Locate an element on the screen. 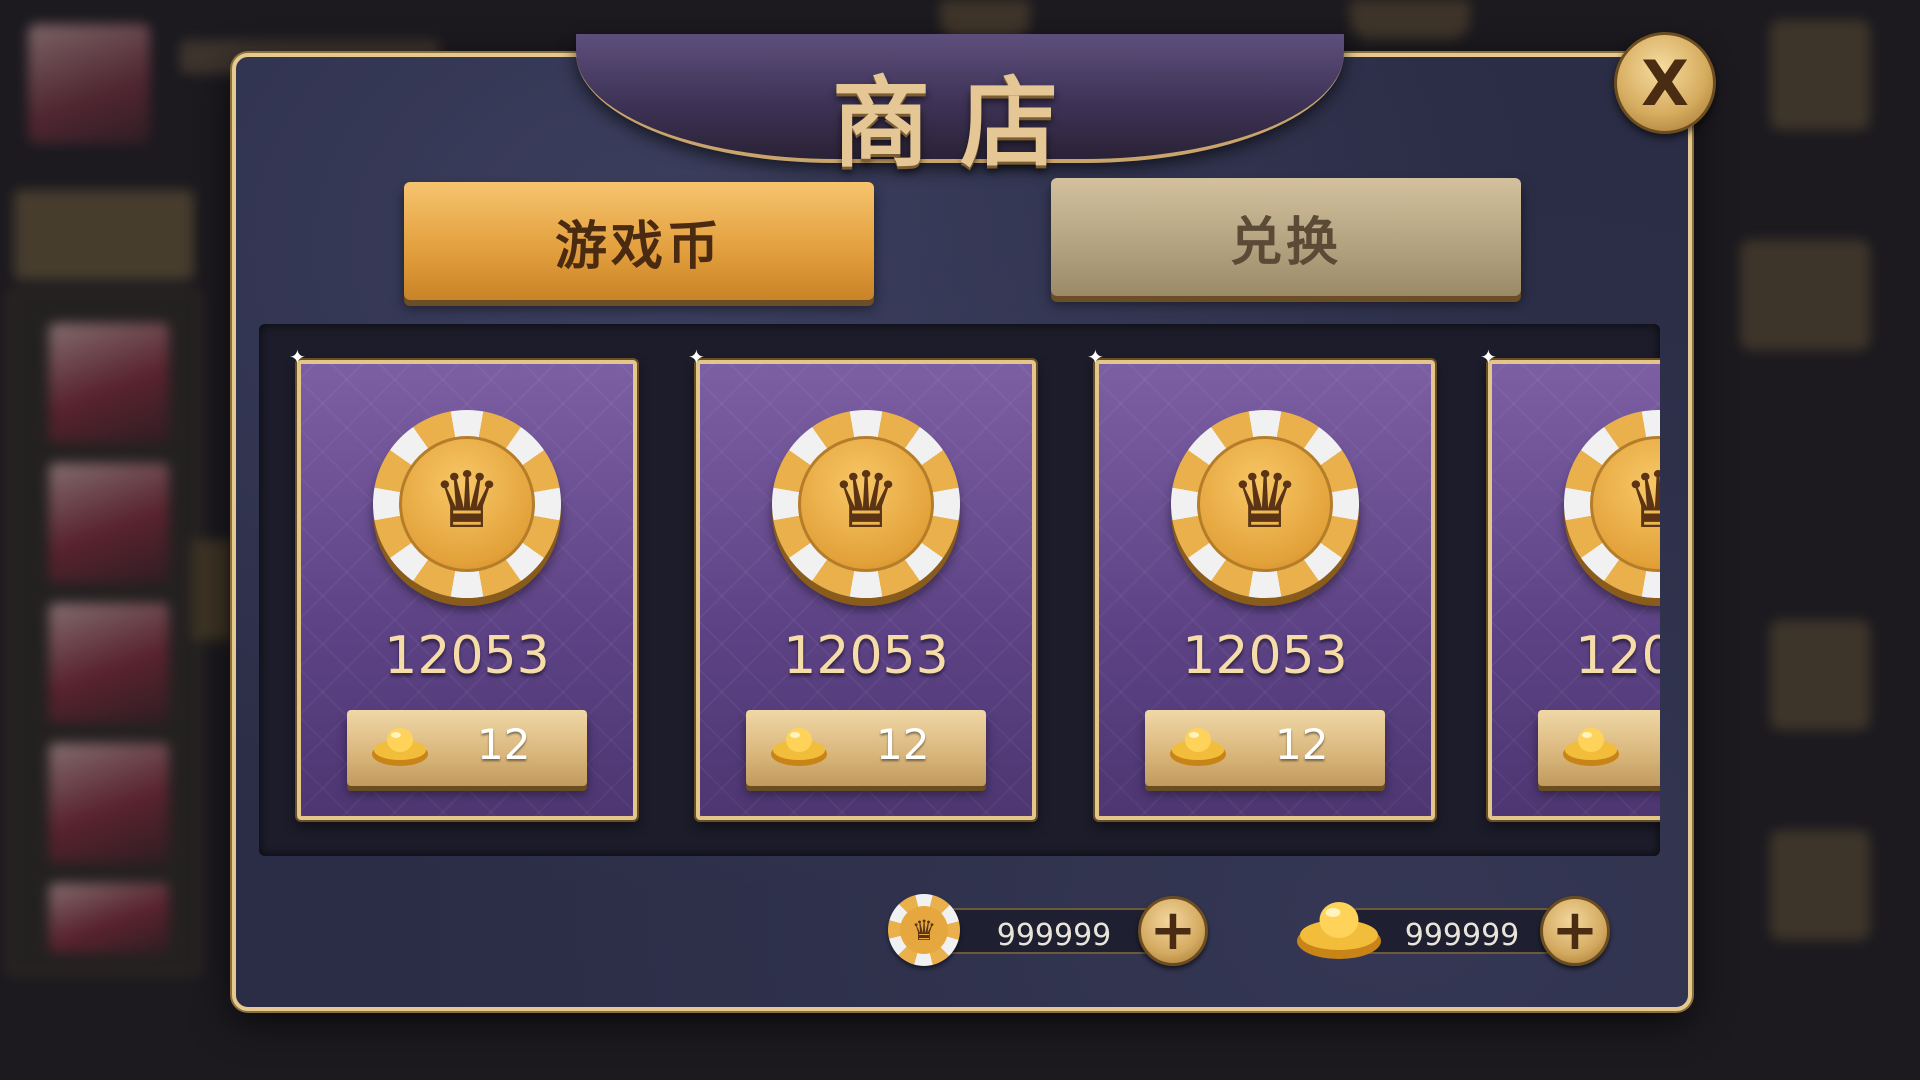 The height and width of the screenshot is (1080, 1920). rank-list-blur is located at coordinates (104, 633).